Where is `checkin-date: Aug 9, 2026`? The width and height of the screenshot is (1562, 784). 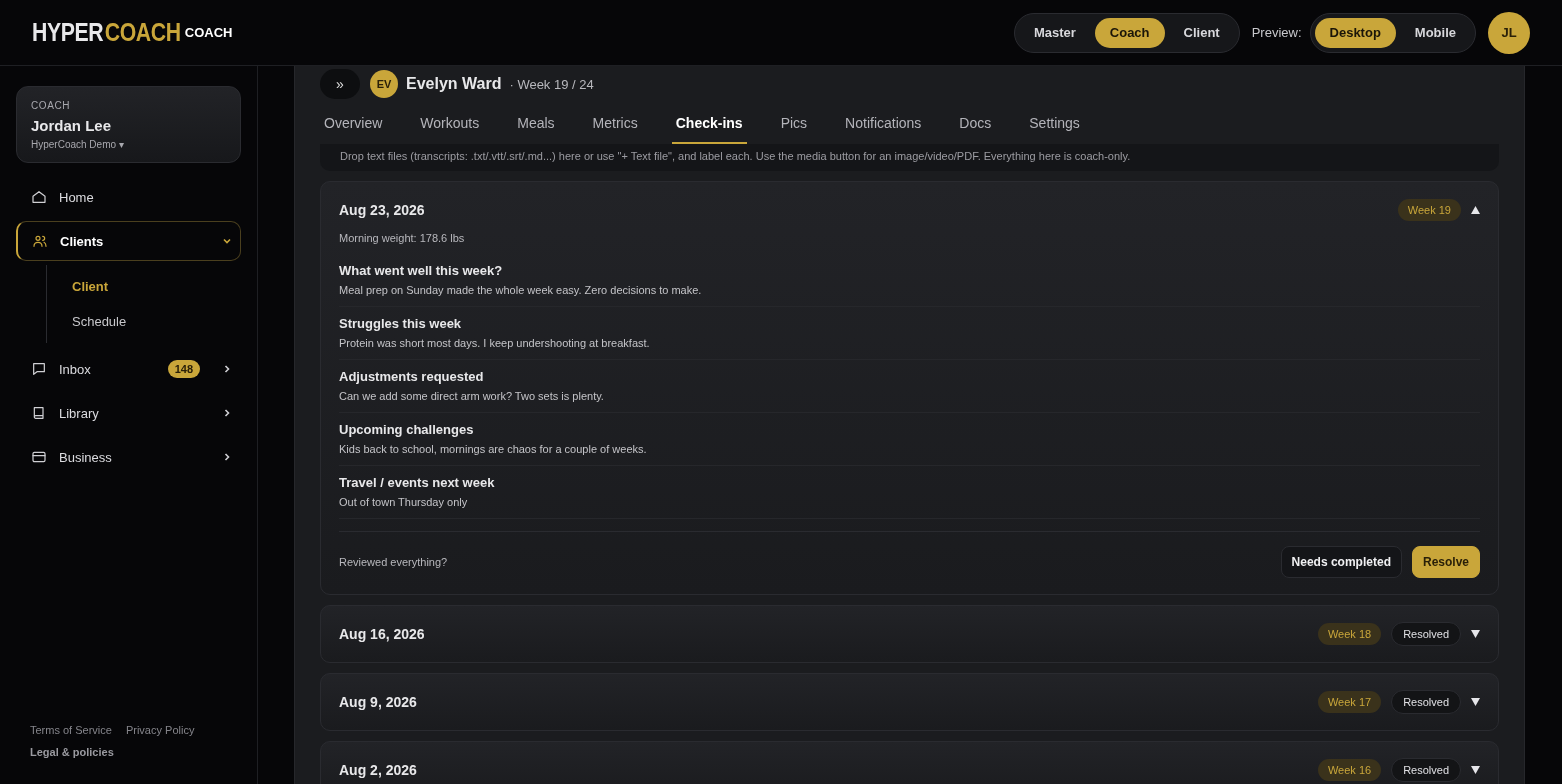 checkin-date: Aug 9, 2026 is located at coordinates (378, 702).